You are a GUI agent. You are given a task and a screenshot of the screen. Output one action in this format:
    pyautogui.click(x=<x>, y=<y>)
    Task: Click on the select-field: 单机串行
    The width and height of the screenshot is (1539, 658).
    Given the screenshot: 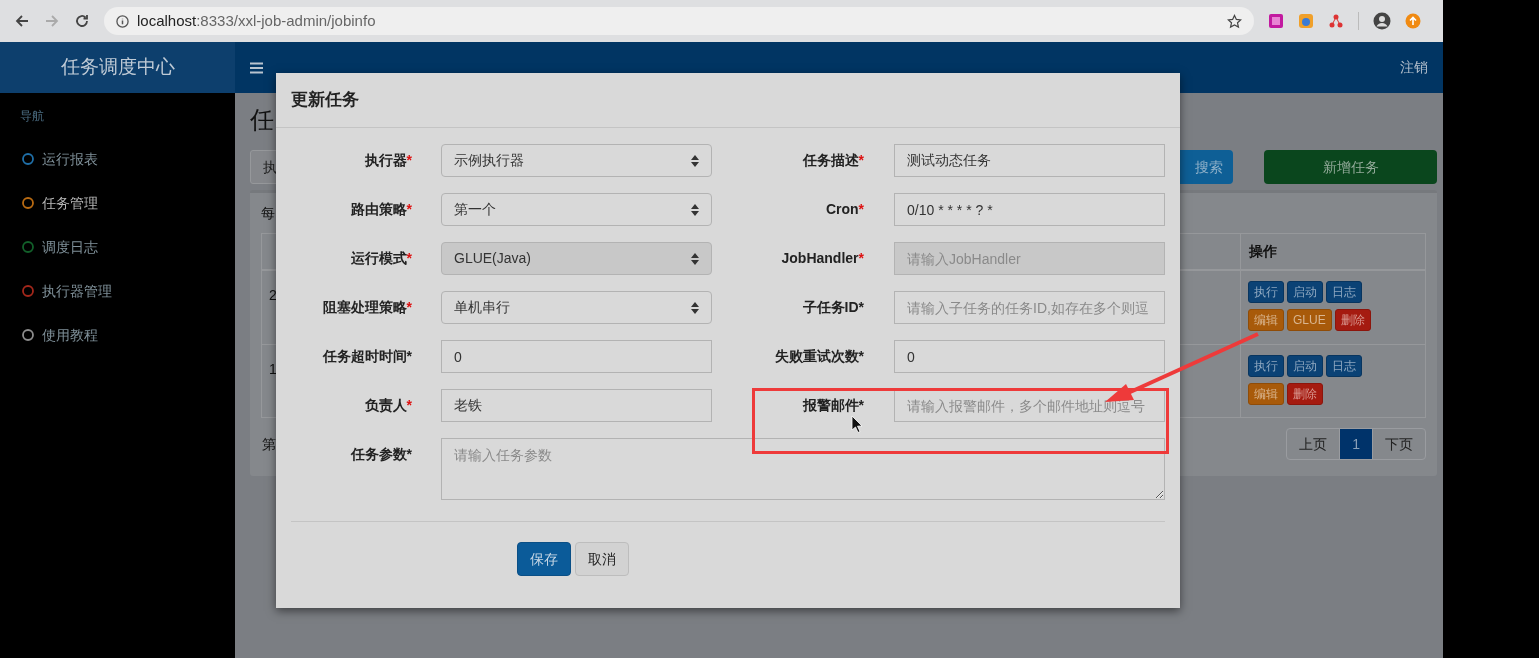 What is the action you would take?
    pyautogui.click(x=576, y=307)
    